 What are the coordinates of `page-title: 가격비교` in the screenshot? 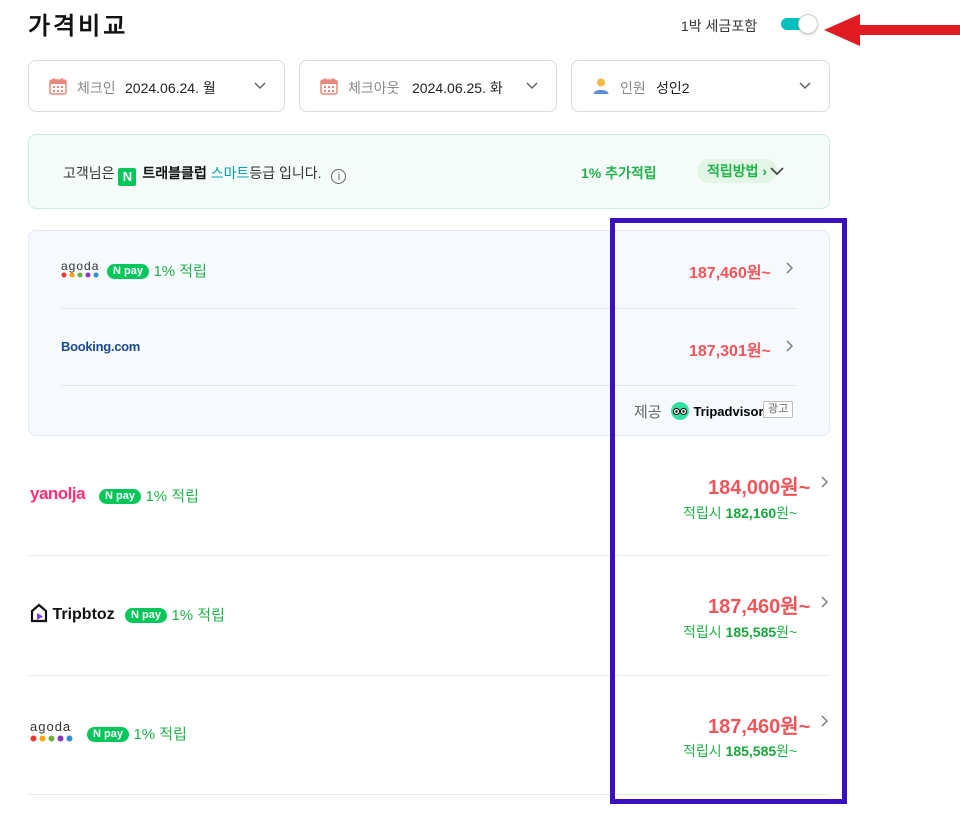 It's located at (78, 26).